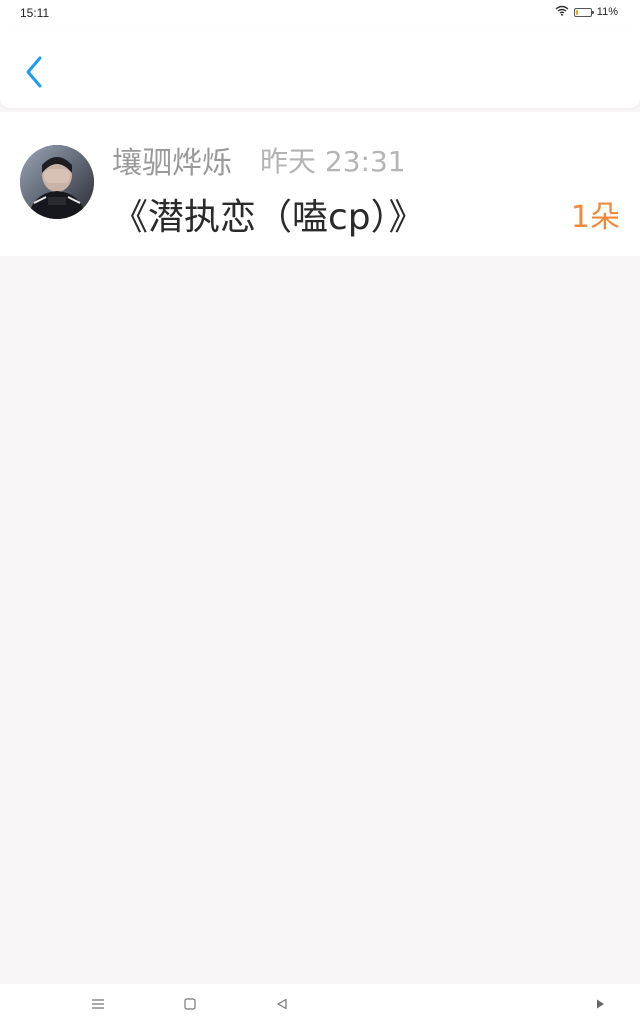  I want to click on system-nav-bar, so click(320, 1004).